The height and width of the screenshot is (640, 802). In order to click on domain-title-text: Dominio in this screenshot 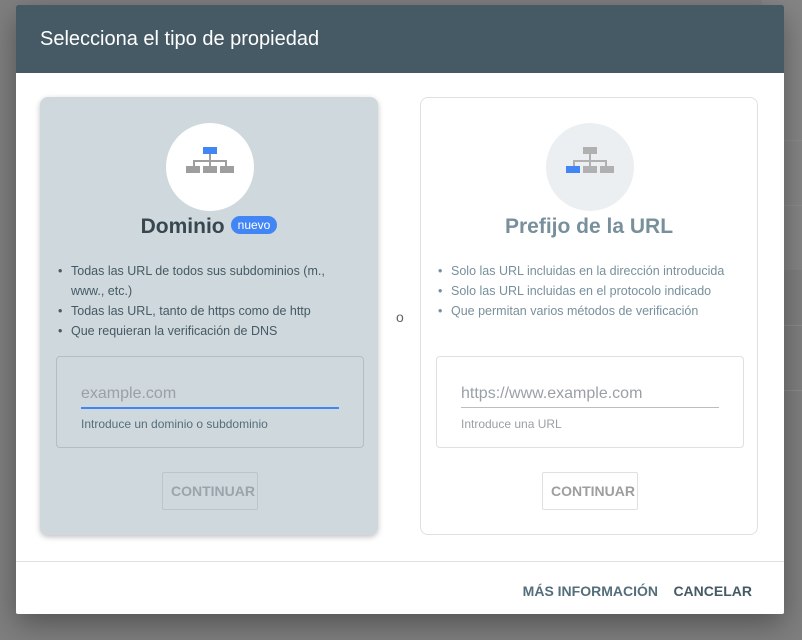, I will do `click(182, 226)`.